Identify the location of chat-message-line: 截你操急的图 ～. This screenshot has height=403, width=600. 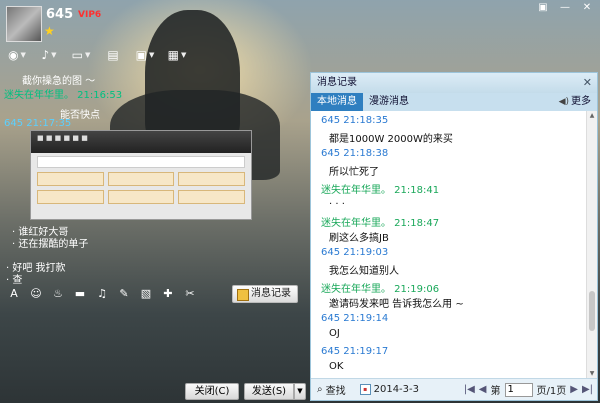
(59, 81).